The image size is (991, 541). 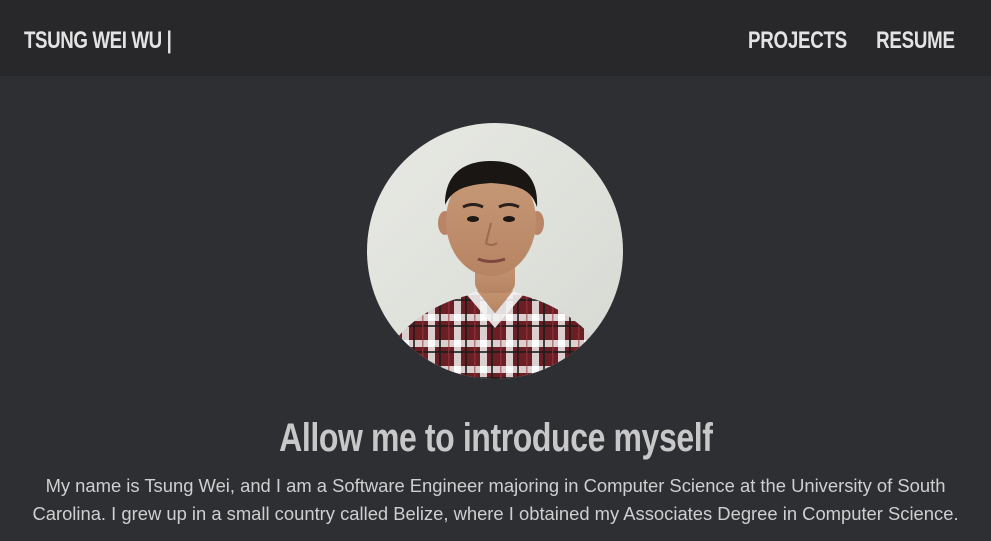 What do you see at coordinates (797, 41) in the screenshot?
I see `nav-link-projects: PROJECTS` at bounding box center [797, 41].